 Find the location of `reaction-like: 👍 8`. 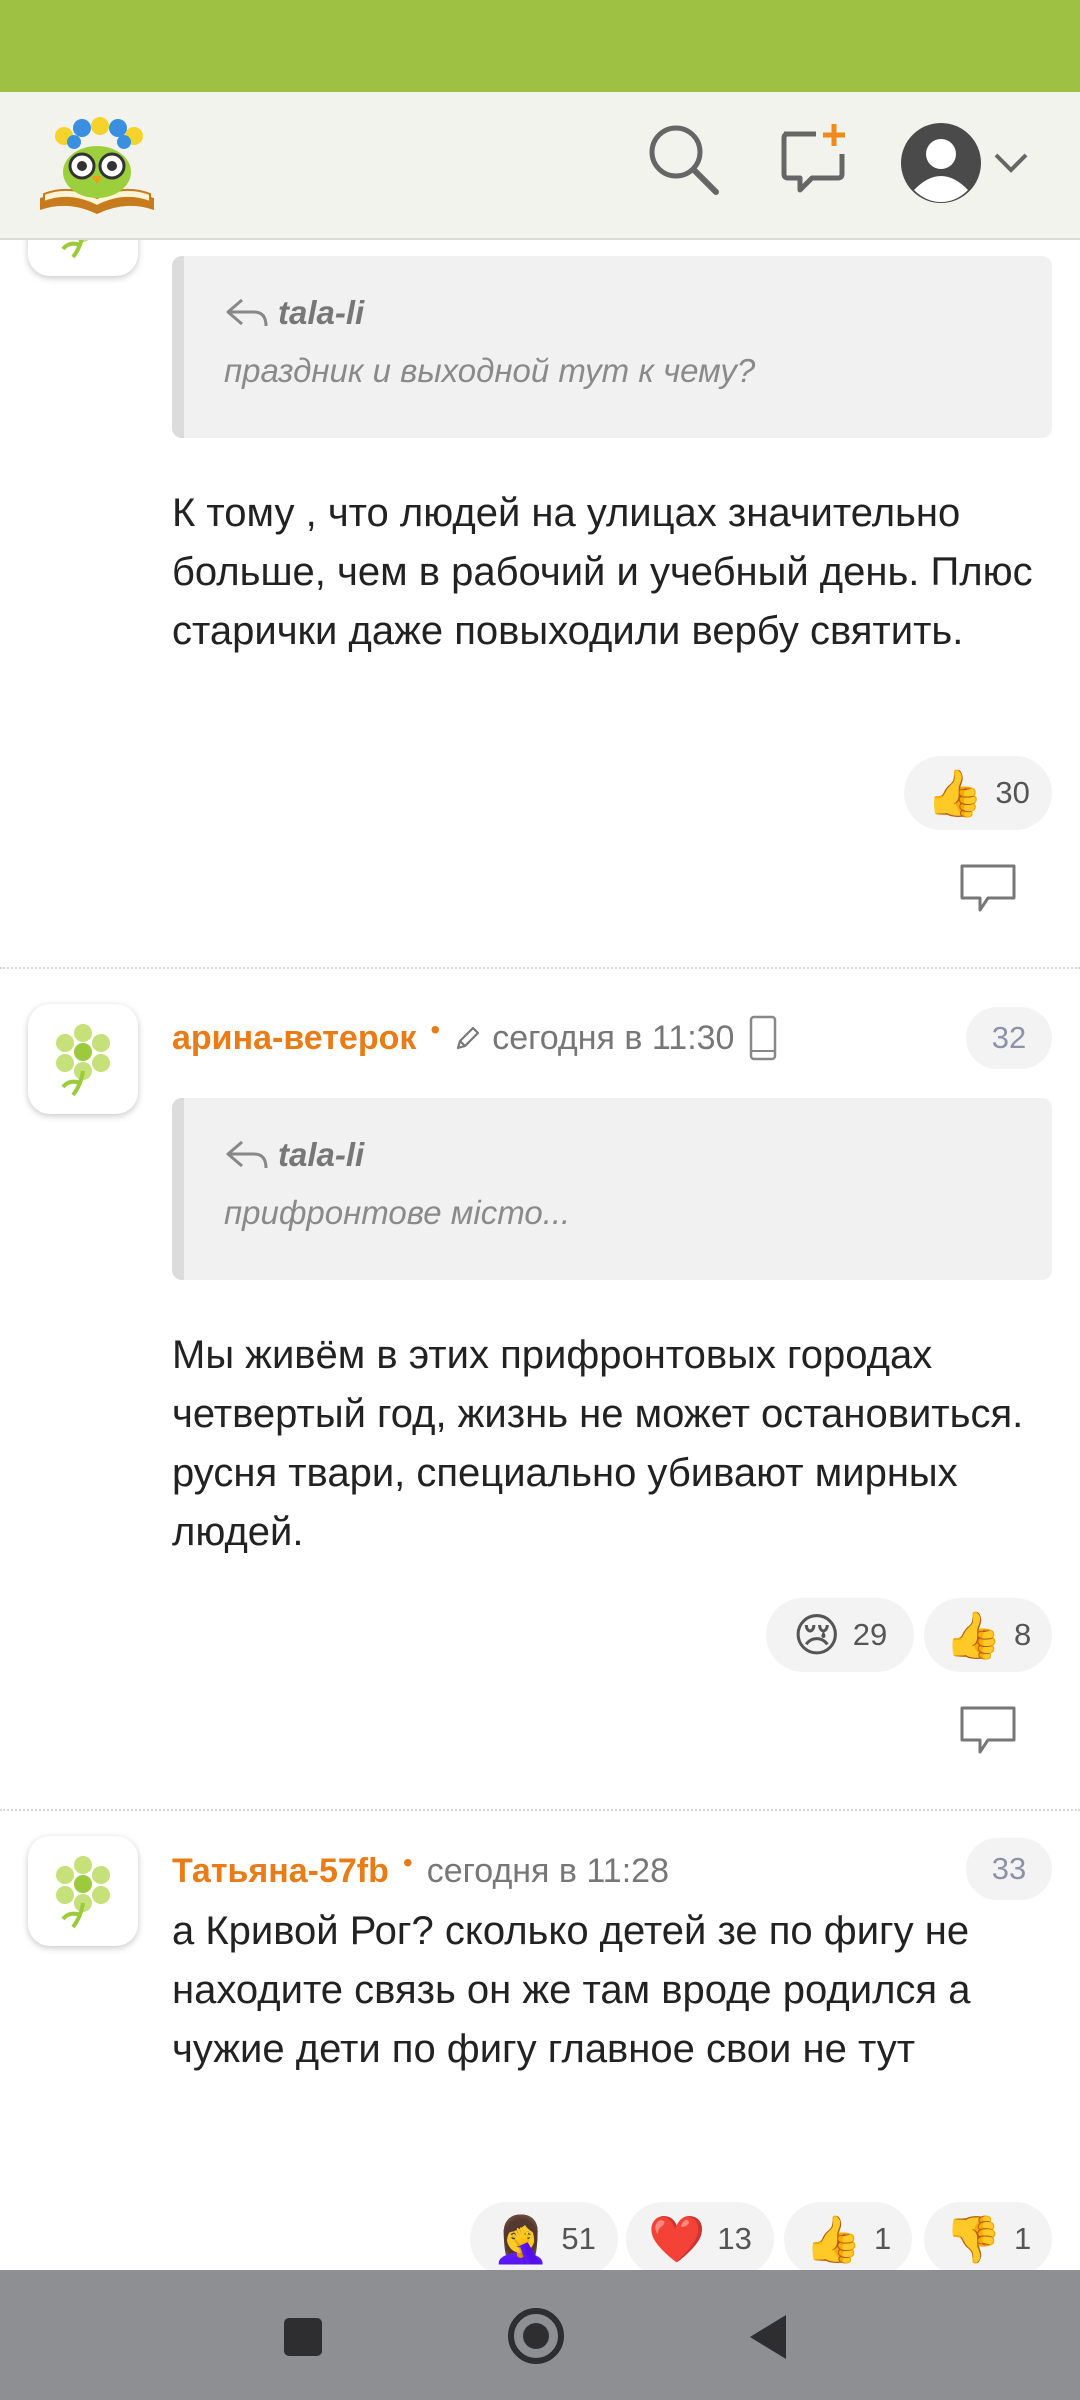

reaction-like: 👍 8 is located at coordinates (988, 1635).